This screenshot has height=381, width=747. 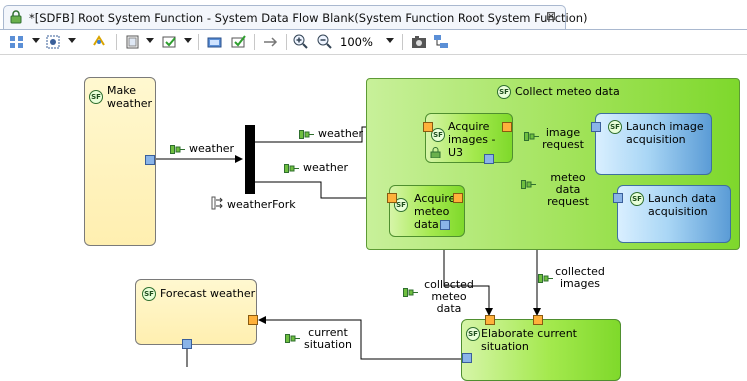 I want to click on diagram-props-icon, so click(x=441, y=42).